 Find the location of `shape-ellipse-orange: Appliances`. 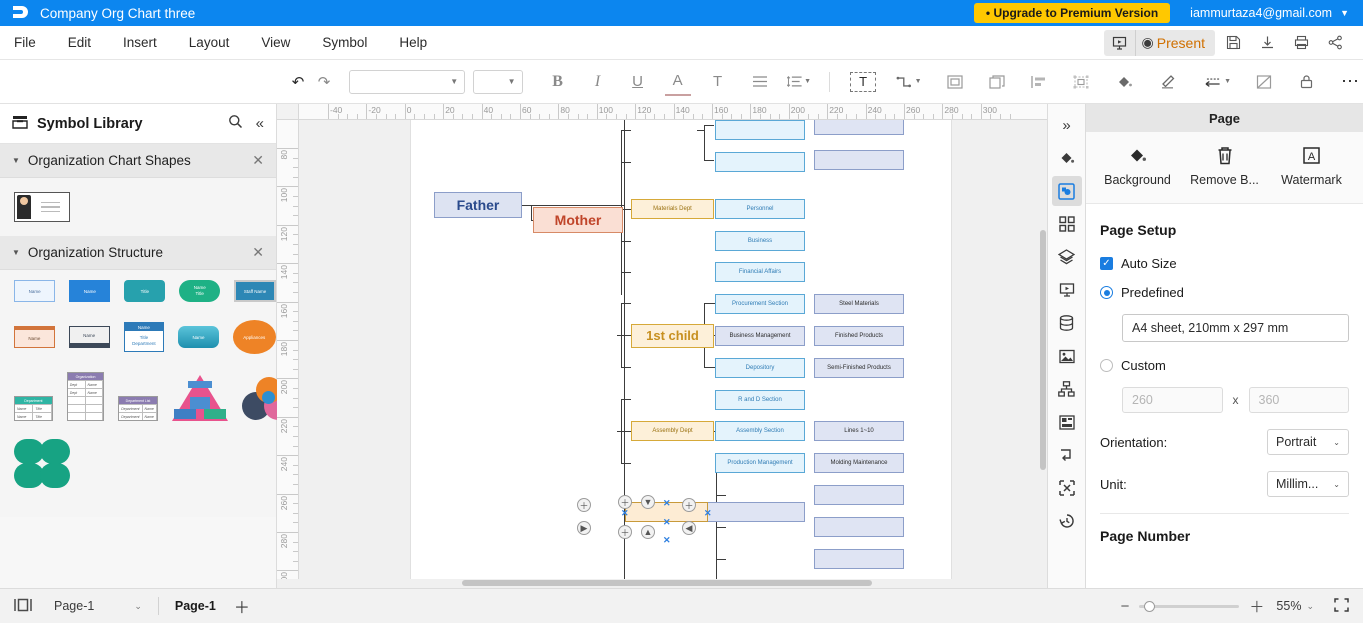

shape-ellipse-orange: Appliances is located at coordinates (254, 337).